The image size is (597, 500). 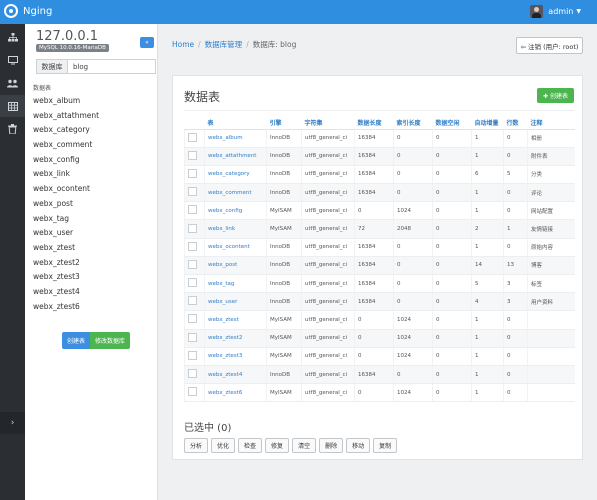 I want to click on bulk-action-button: 清空, so click(x=304, y=445).